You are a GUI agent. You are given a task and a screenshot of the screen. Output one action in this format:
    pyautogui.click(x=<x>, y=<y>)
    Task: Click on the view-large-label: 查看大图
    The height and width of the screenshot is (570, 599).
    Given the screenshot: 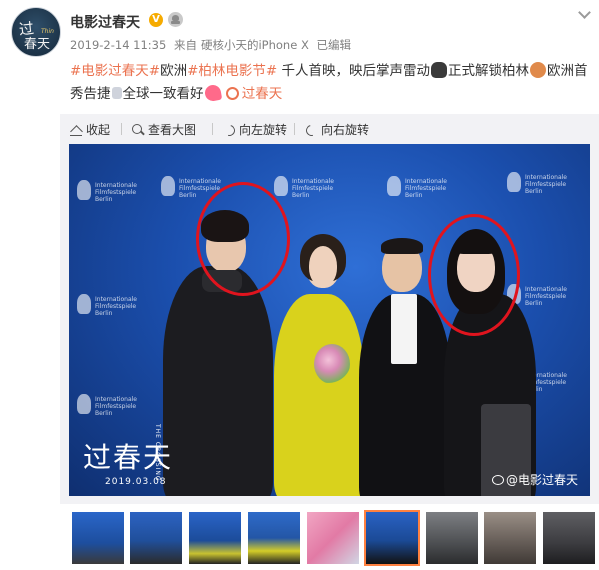 What is the action you would take?
    pyautogui.click(x=172, y=130)
    